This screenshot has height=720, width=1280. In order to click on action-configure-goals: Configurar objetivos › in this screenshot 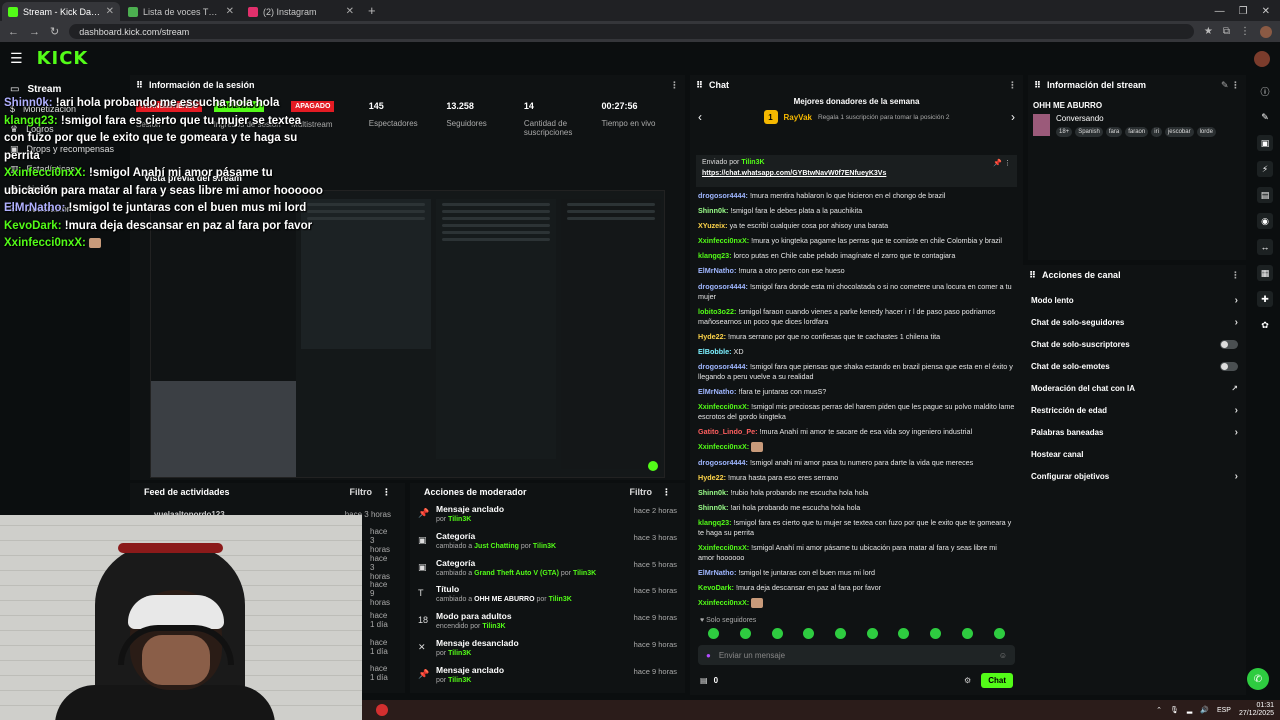, I will do `click(1134, 476)`.